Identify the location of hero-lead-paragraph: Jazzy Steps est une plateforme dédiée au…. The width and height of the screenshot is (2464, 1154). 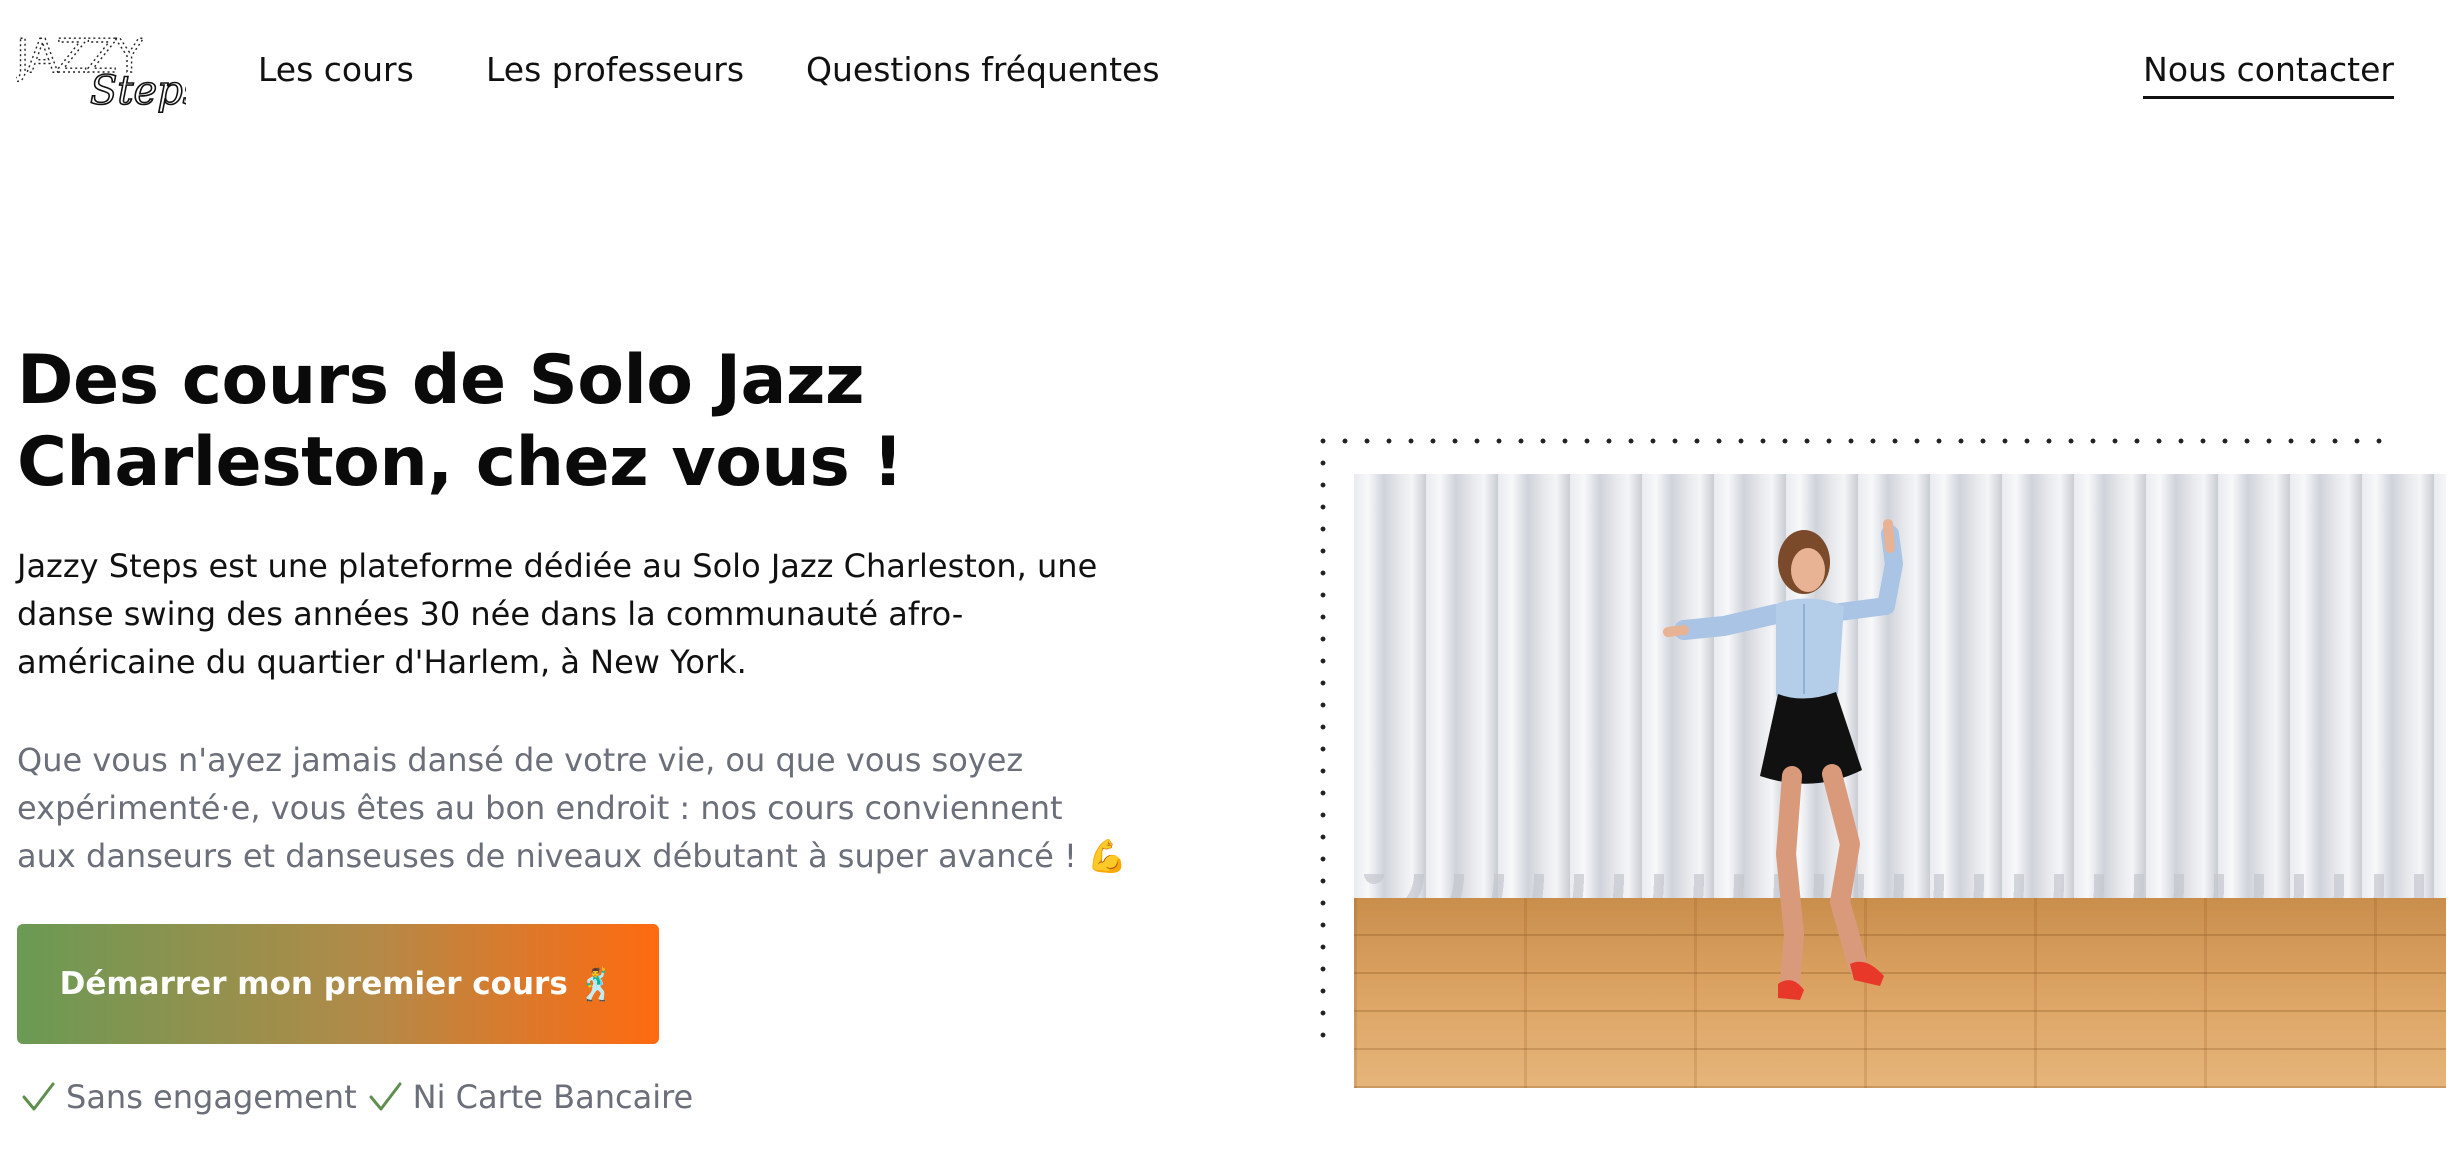
(557, 614).